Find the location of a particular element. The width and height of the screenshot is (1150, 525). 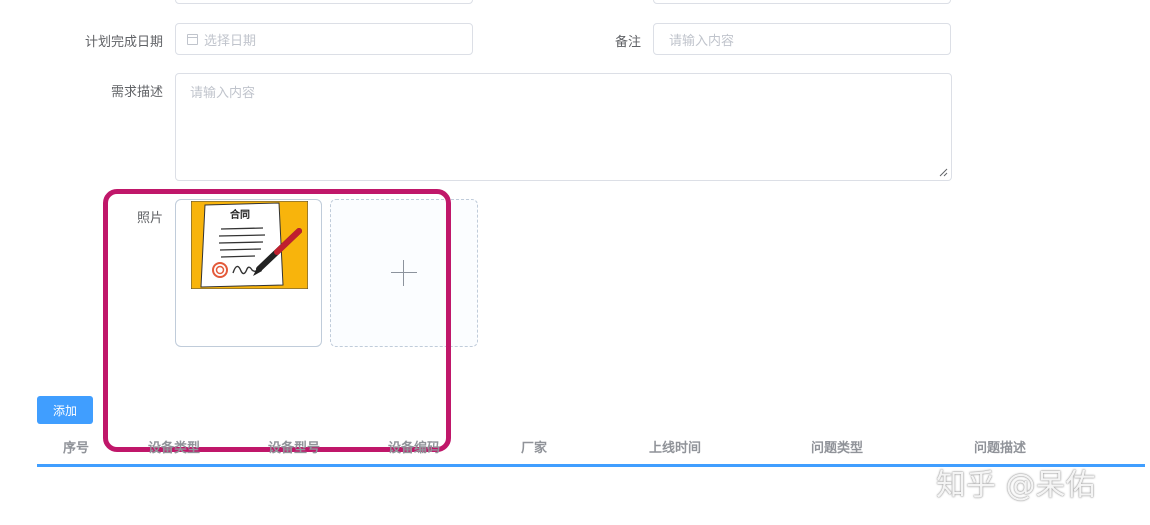

column-header-issue-description: 问题描述 is located at coordinates (1000, 448).